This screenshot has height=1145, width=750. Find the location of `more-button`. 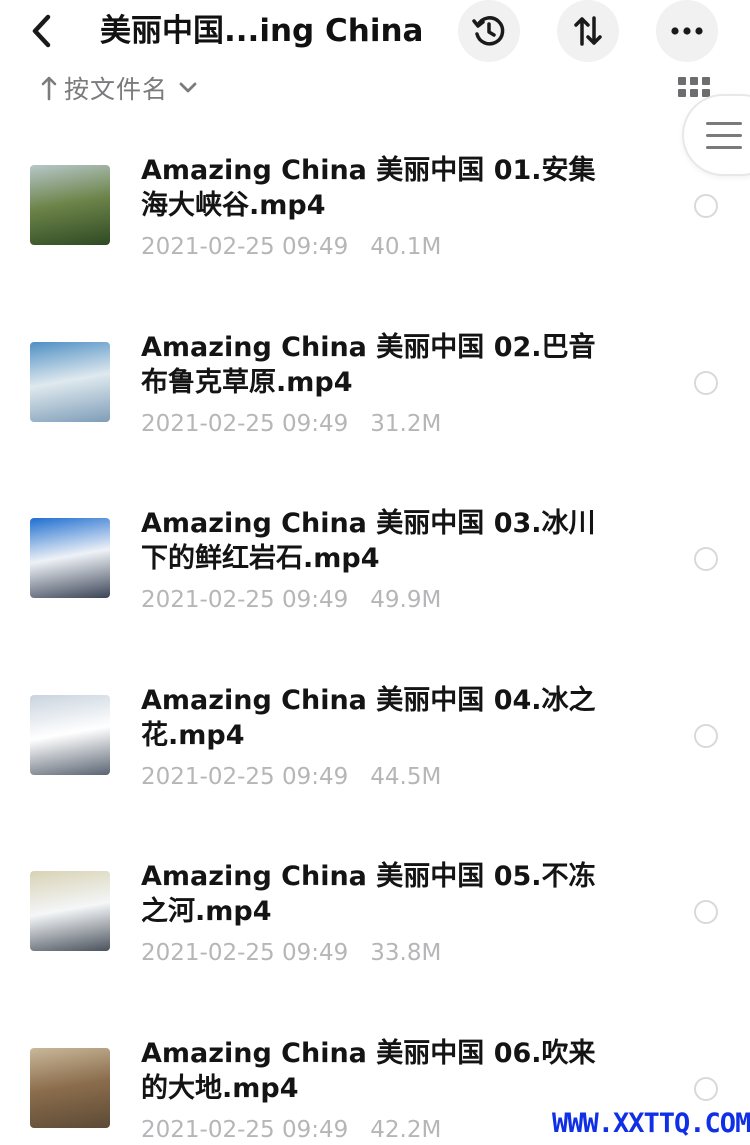

more-button is located at coordinates (687, 31).